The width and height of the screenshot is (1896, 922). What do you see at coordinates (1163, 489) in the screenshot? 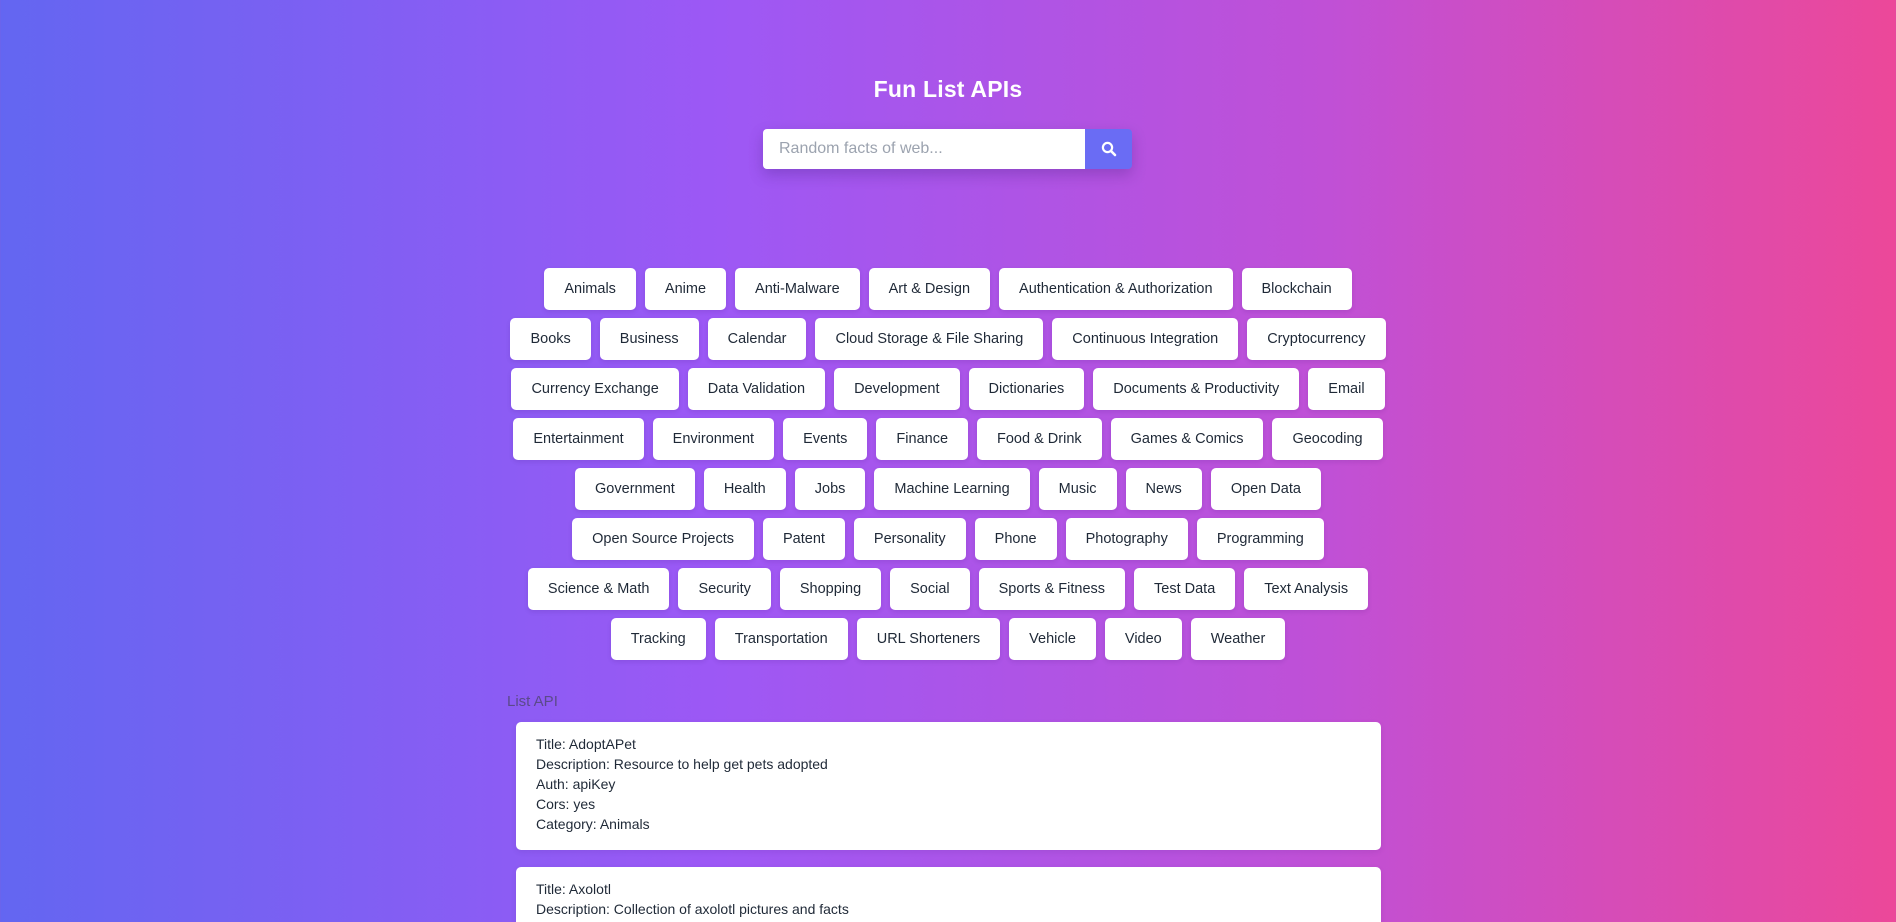
I see `category-chip: News` at bounding box center [1163, 489].